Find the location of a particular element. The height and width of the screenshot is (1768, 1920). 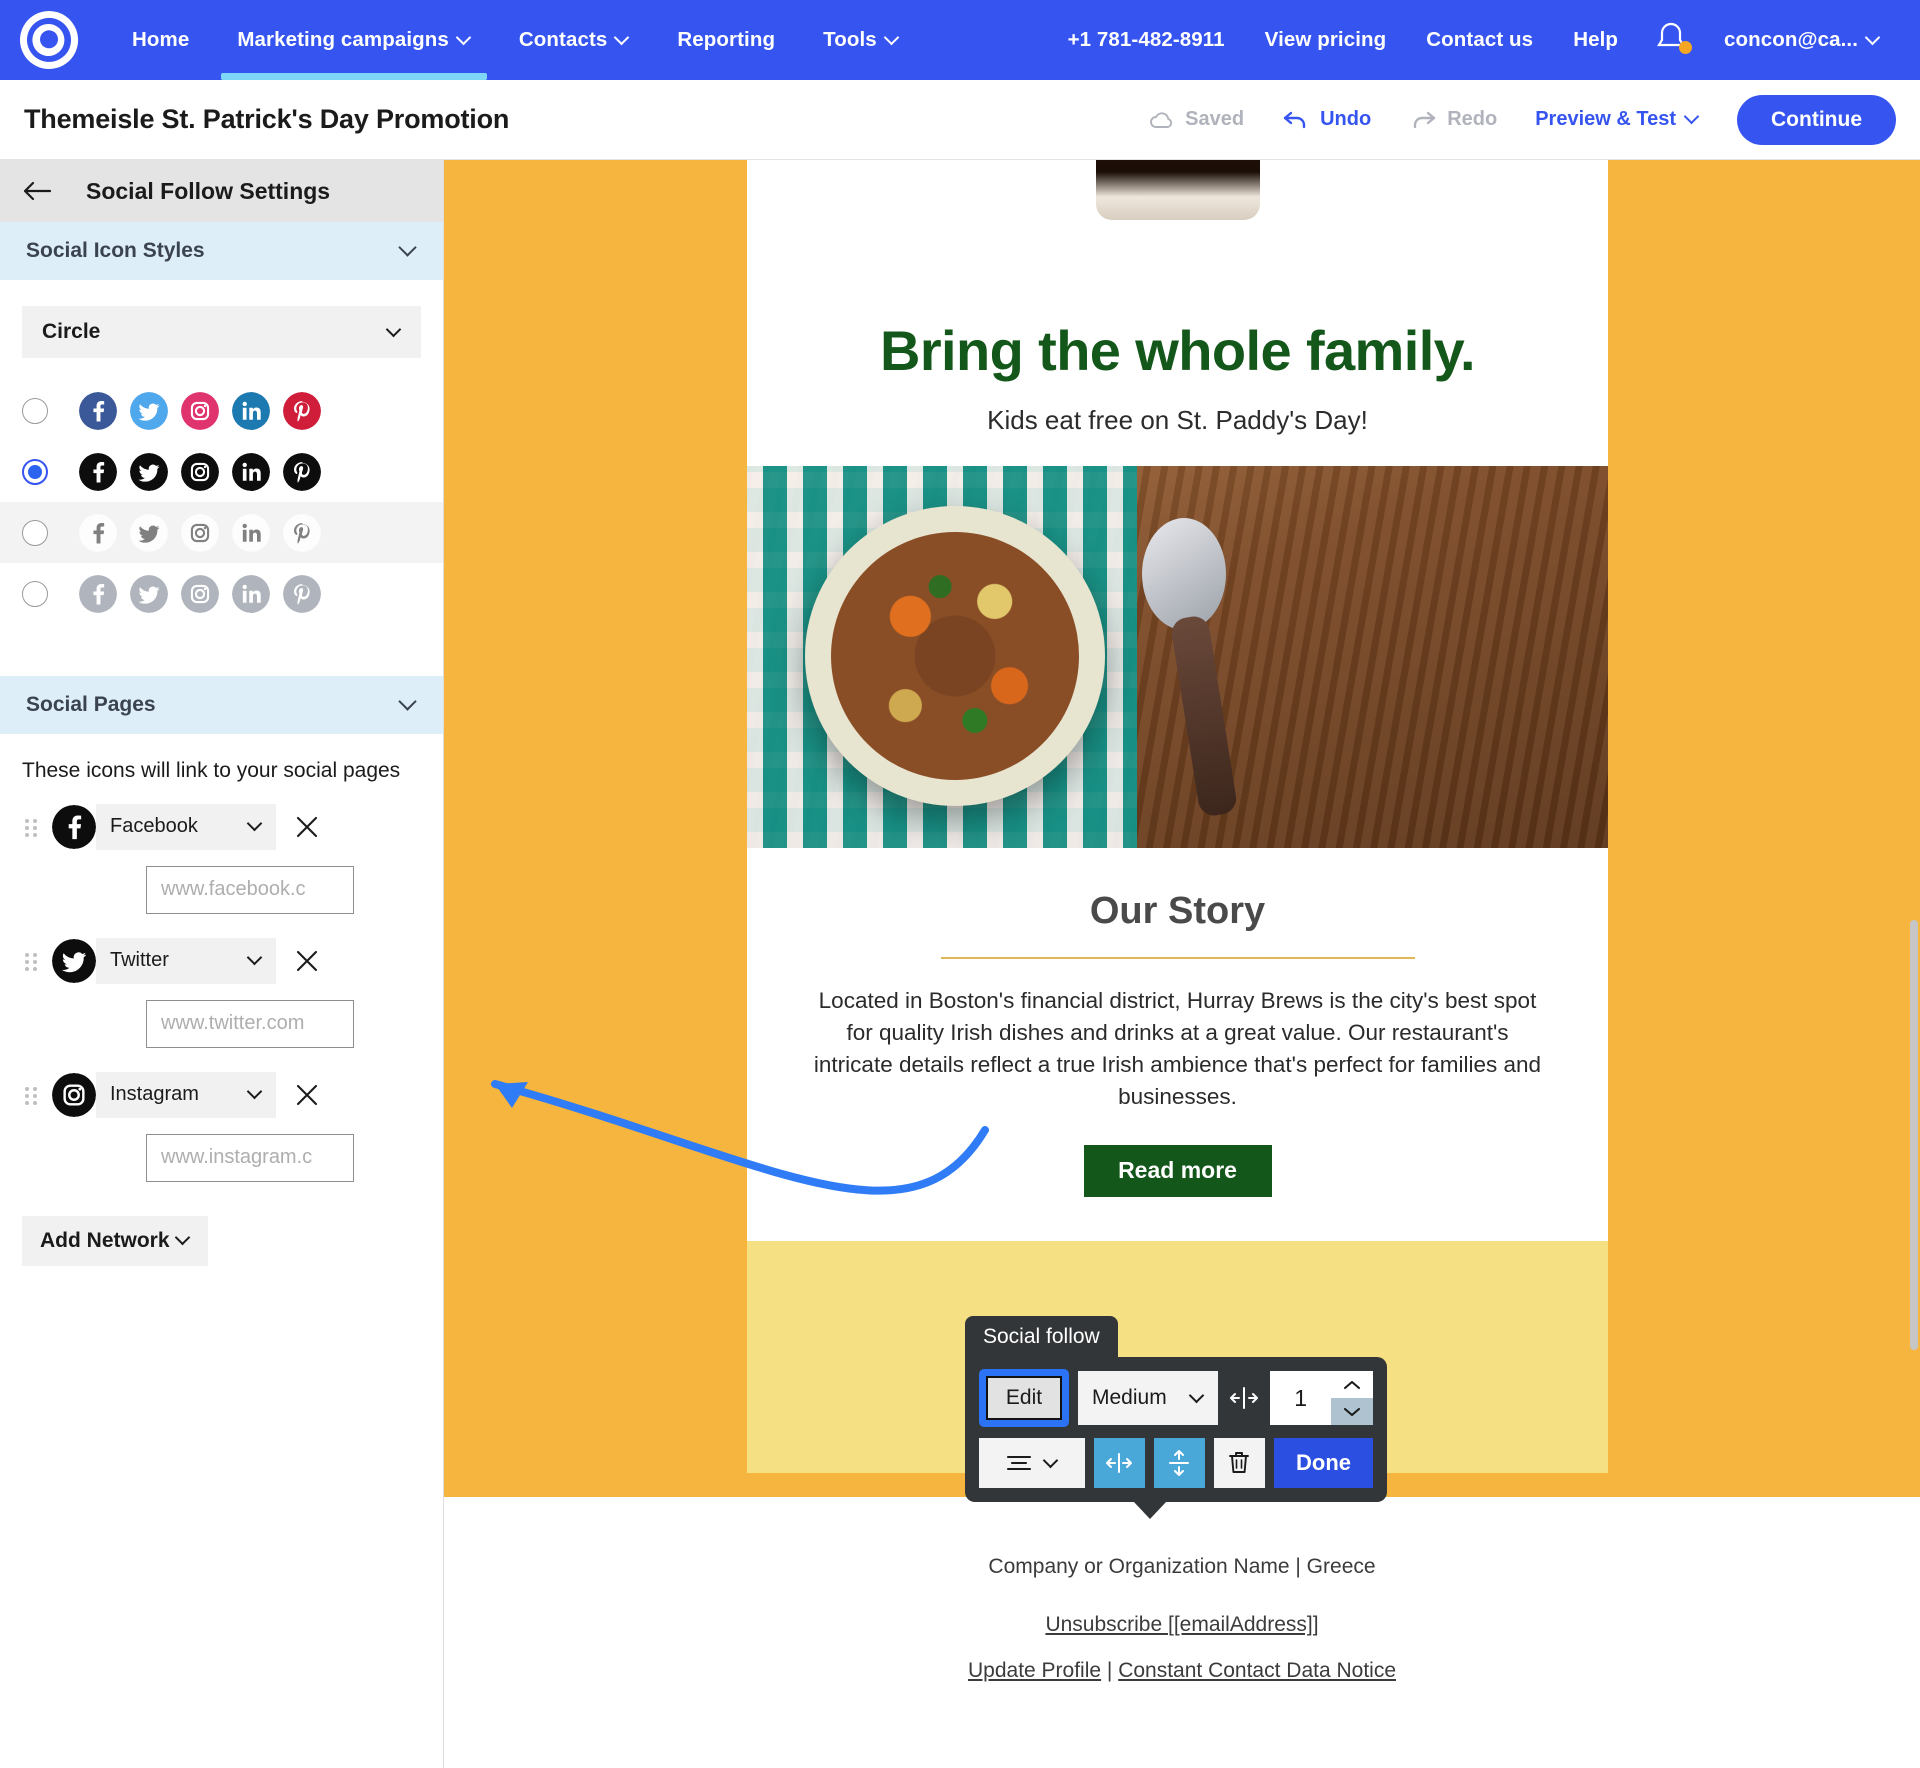

support-phone-number: +1 781-482-8911 is located at coordinates (1146, 40).